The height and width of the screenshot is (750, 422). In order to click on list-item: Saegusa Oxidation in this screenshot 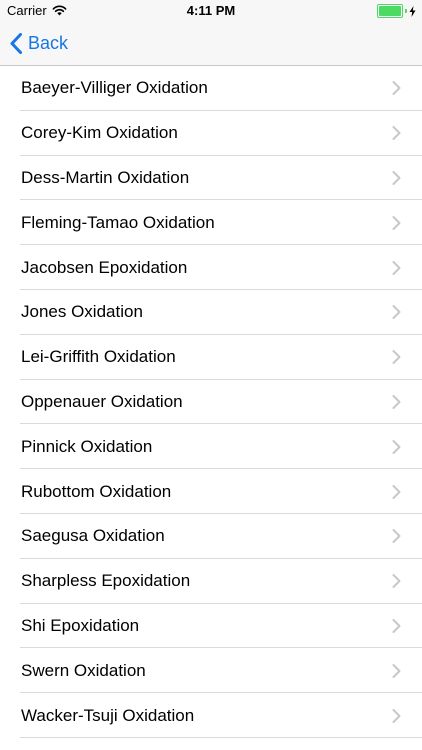, I will do `click(211, 536)`.